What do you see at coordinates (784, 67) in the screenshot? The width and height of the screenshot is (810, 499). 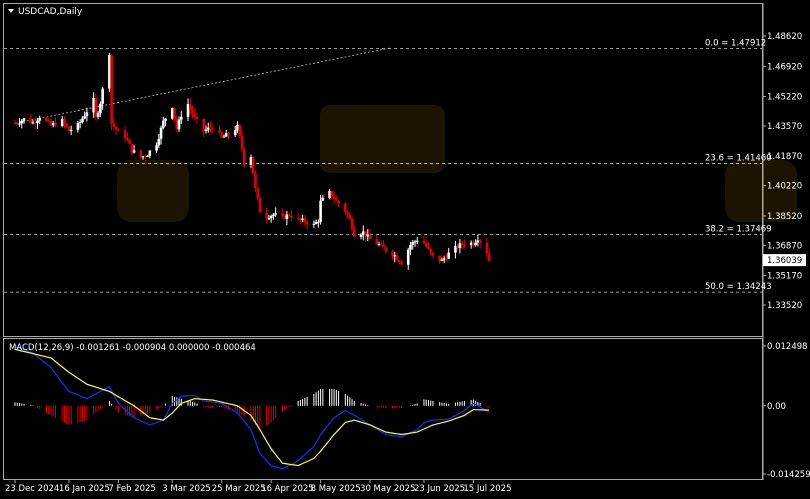 I see `price-tick-label: 1.46920` at bounding box center [784, 67].